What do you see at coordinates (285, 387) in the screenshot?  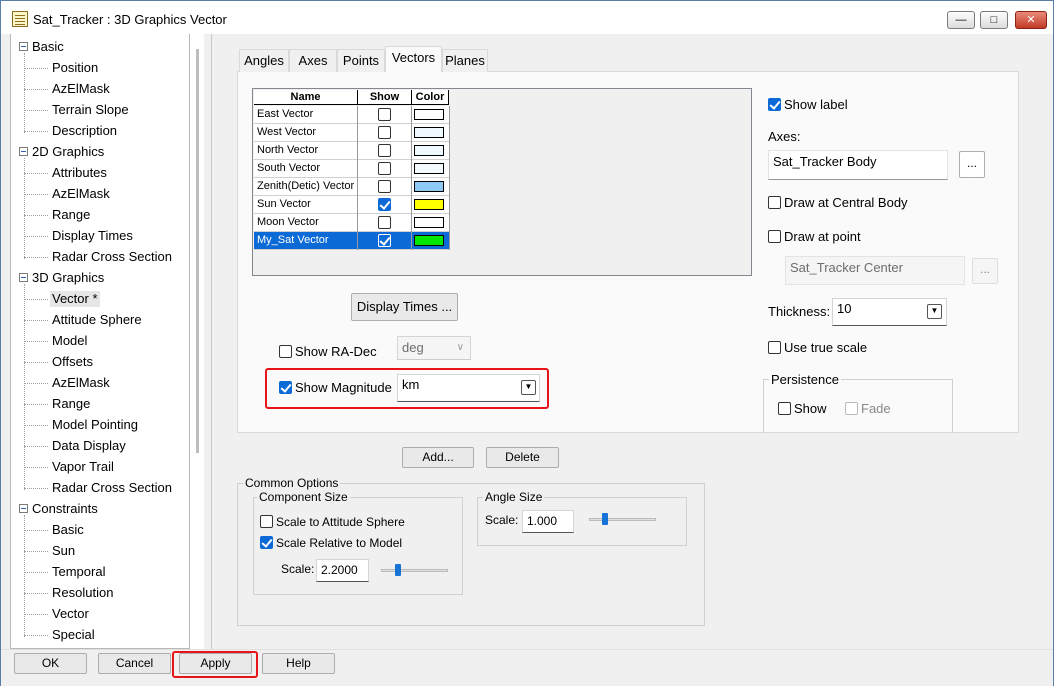 I see `show-magnitude-checkbox` at bounding box center [285, 387].